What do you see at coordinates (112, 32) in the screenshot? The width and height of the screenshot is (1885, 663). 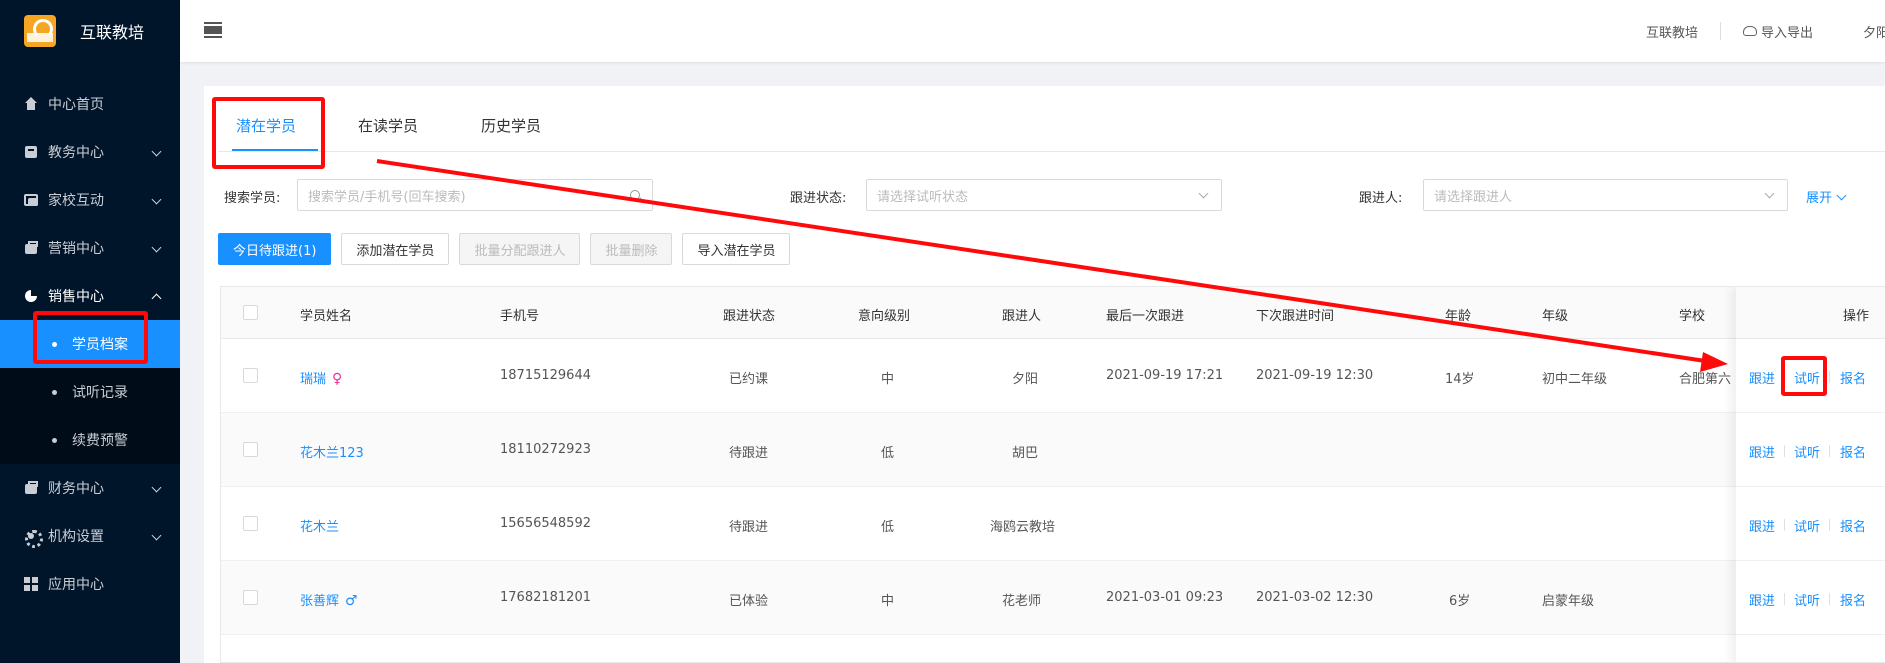 I see `brand-name: 互联教培` at bounding box center [112, 32].